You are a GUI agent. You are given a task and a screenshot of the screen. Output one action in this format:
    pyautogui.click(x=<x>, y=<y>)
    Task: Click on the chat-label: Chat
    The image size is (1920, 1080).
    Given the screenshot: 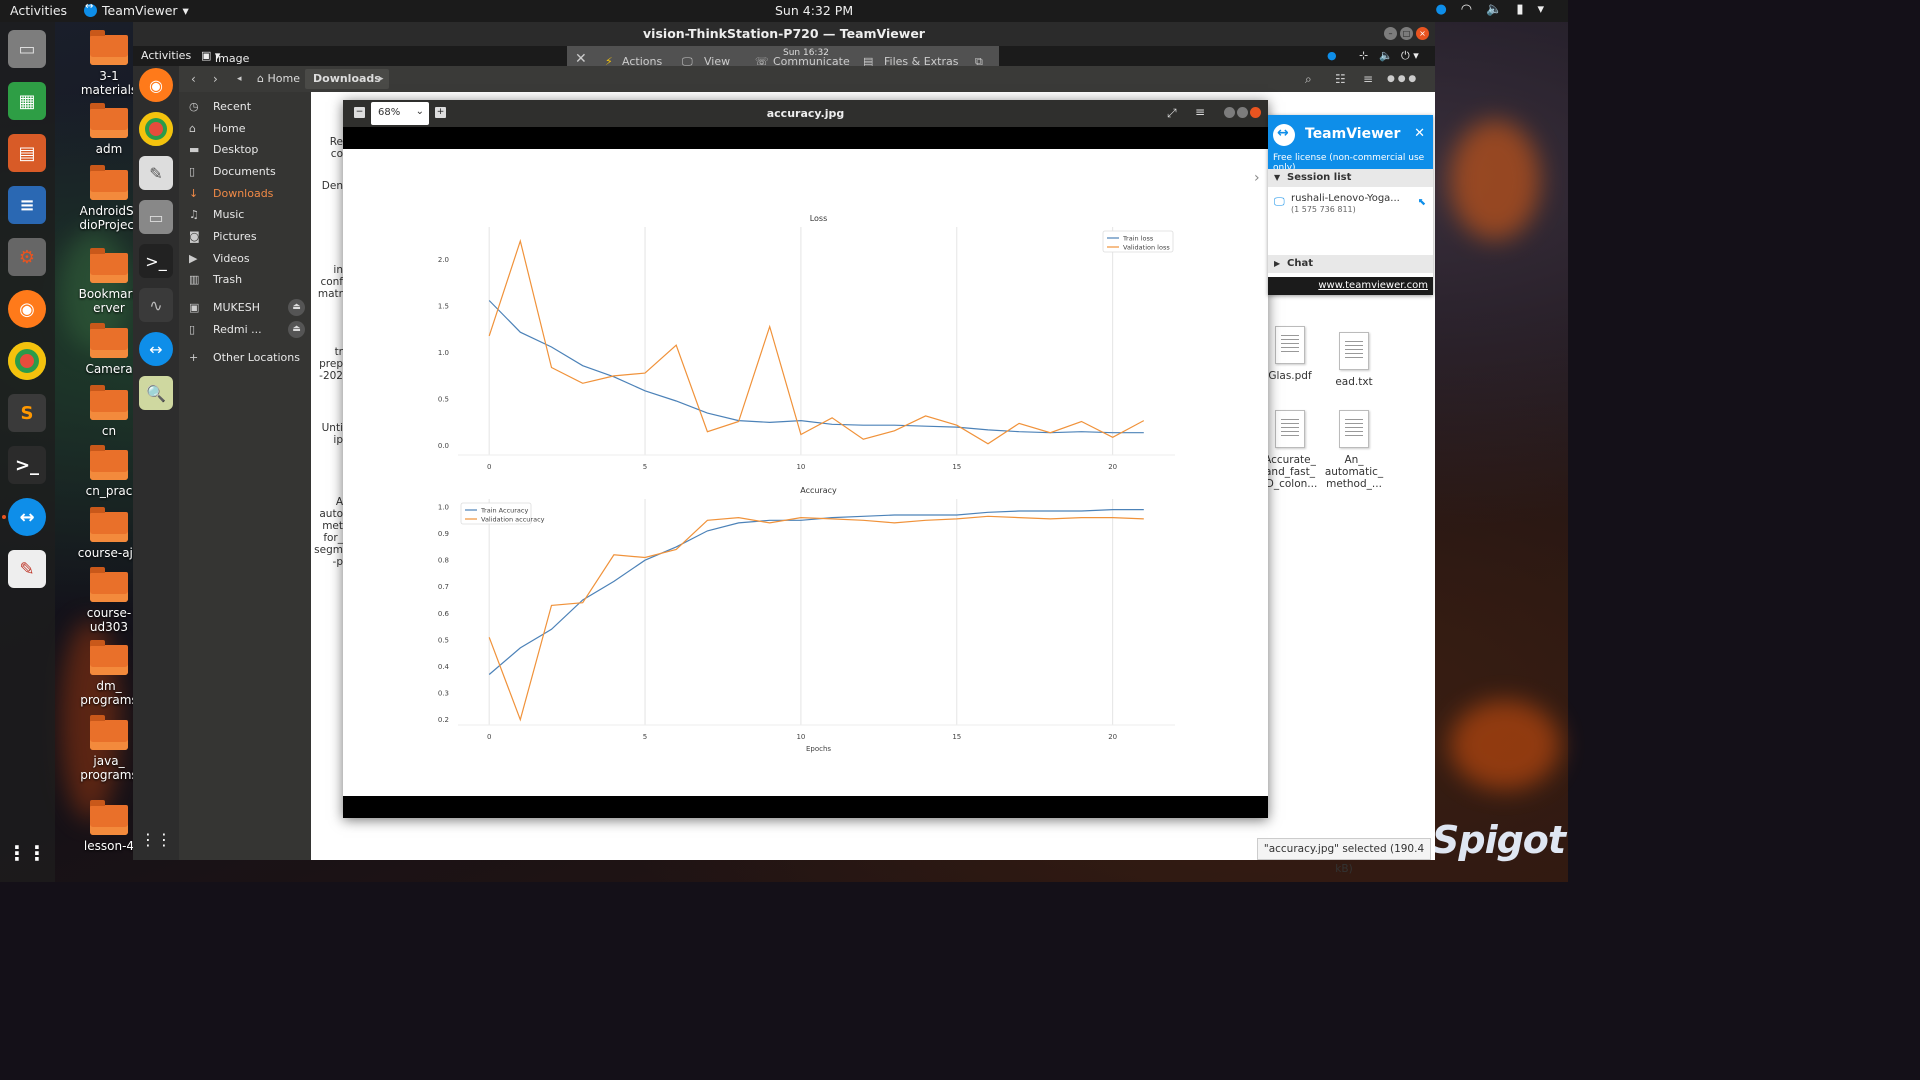 What is the action you would take?
    pyautogui.click(x=1300, y=263)
    